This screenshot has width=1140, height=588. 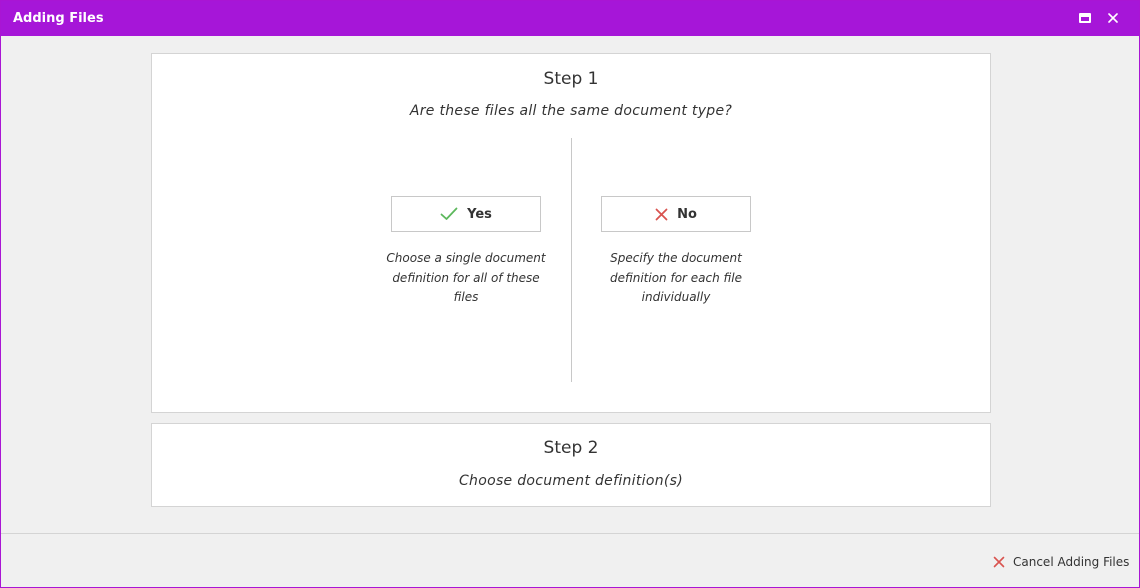 I want to click on step2-subtitle: Choose document definition(s), so click(x=571, y=481).